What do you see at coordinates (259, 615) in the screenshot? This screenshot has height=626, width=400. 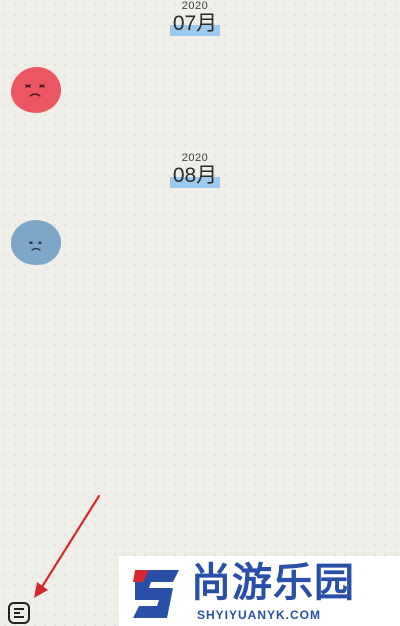 I see `brand-url: SHYIYUANYK.COM` at bounding box center [259, 615].